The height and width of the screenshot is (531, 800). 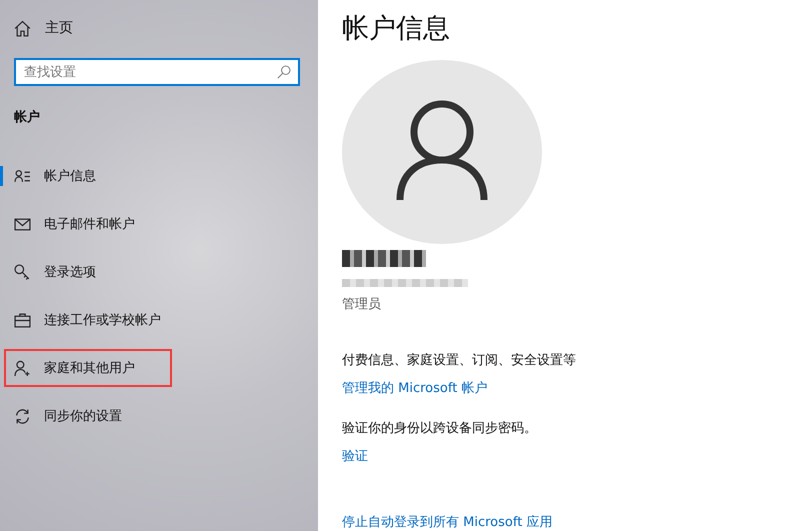 What do you see at coordinates (396, 29) in the screenshot?
I see `page-title: 帐户信息` at bounding box center [396, 29].